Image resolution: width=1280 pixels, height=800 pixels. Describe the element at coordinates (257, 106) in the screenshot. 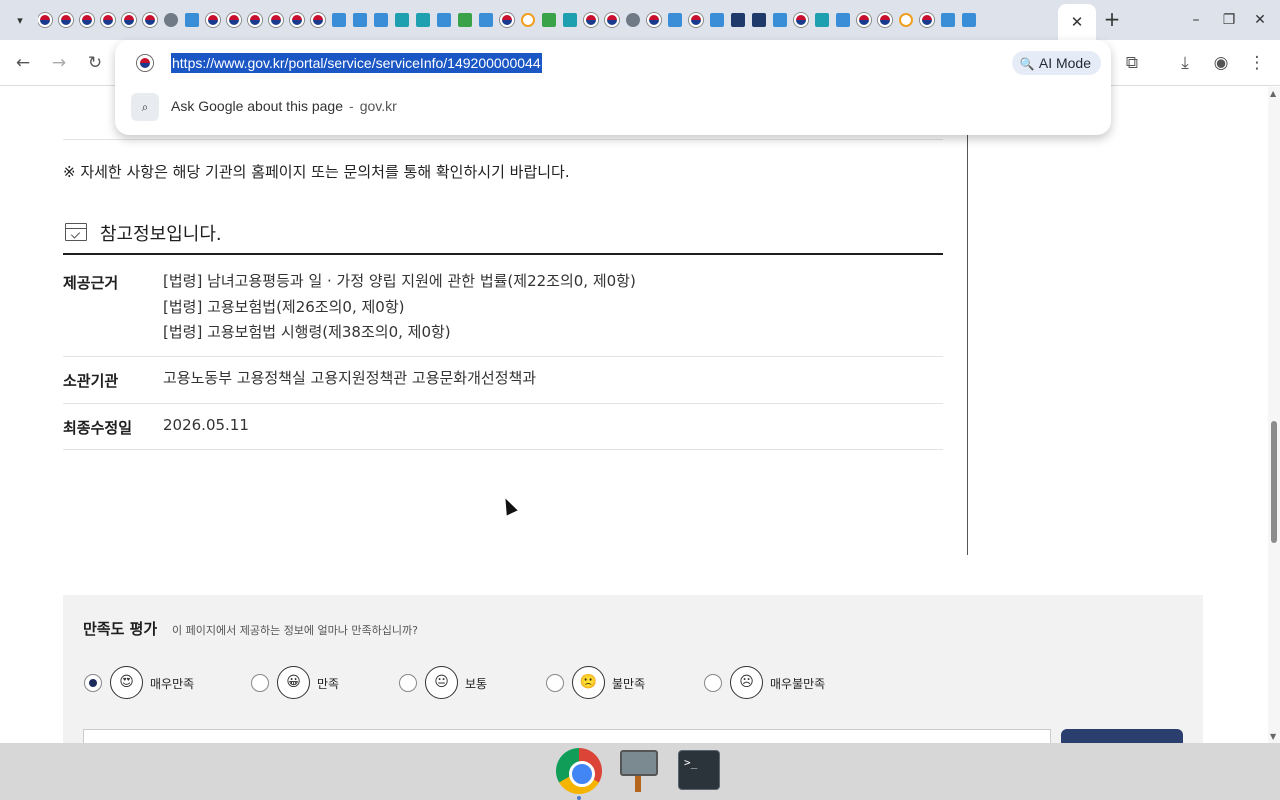

I see `suggestion-label: Ask Google about this page` at that location.